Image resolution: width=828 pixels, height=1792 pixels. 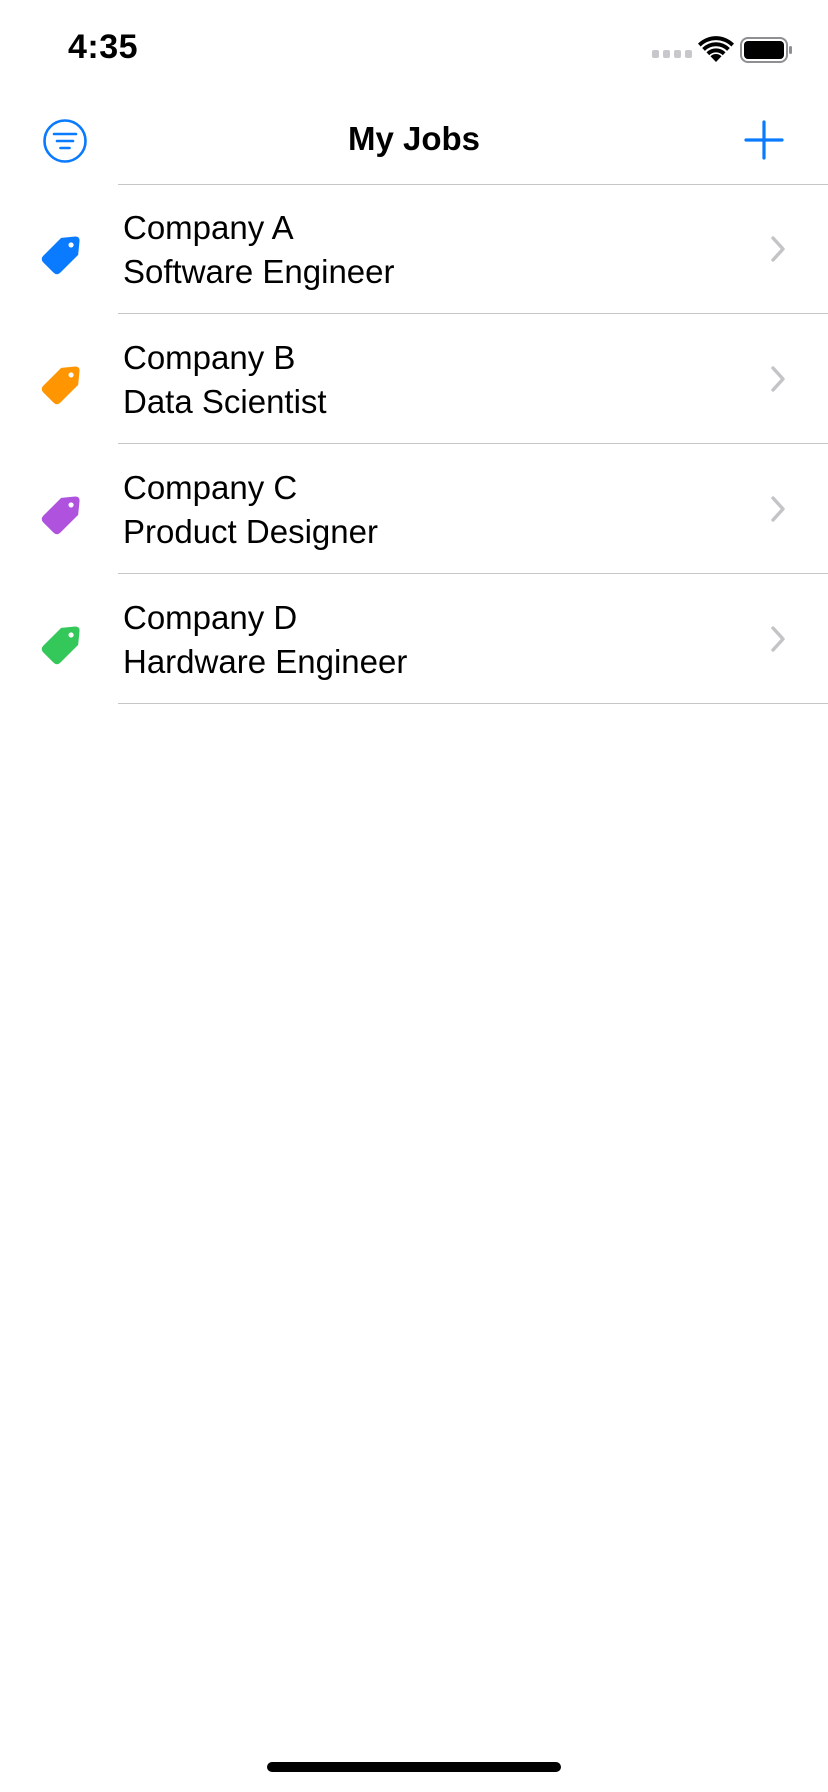 What do you see at coordinates (103, 47) in the screenshot?
I see `status-time: 4:35` at bounding box center [103, 47].